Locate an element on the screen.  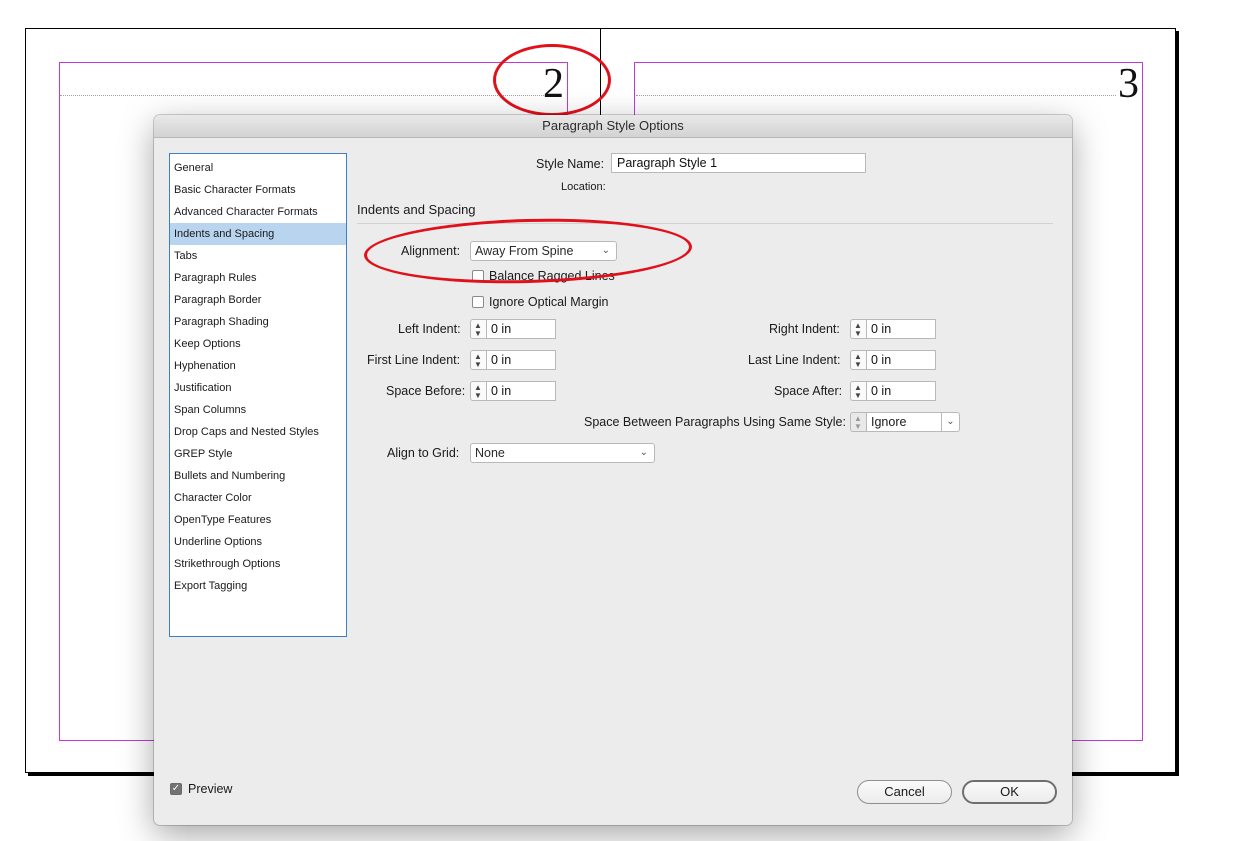
nav-item-indents-and-spacing: Indents and Spacing is located at coordinates (258, 234).